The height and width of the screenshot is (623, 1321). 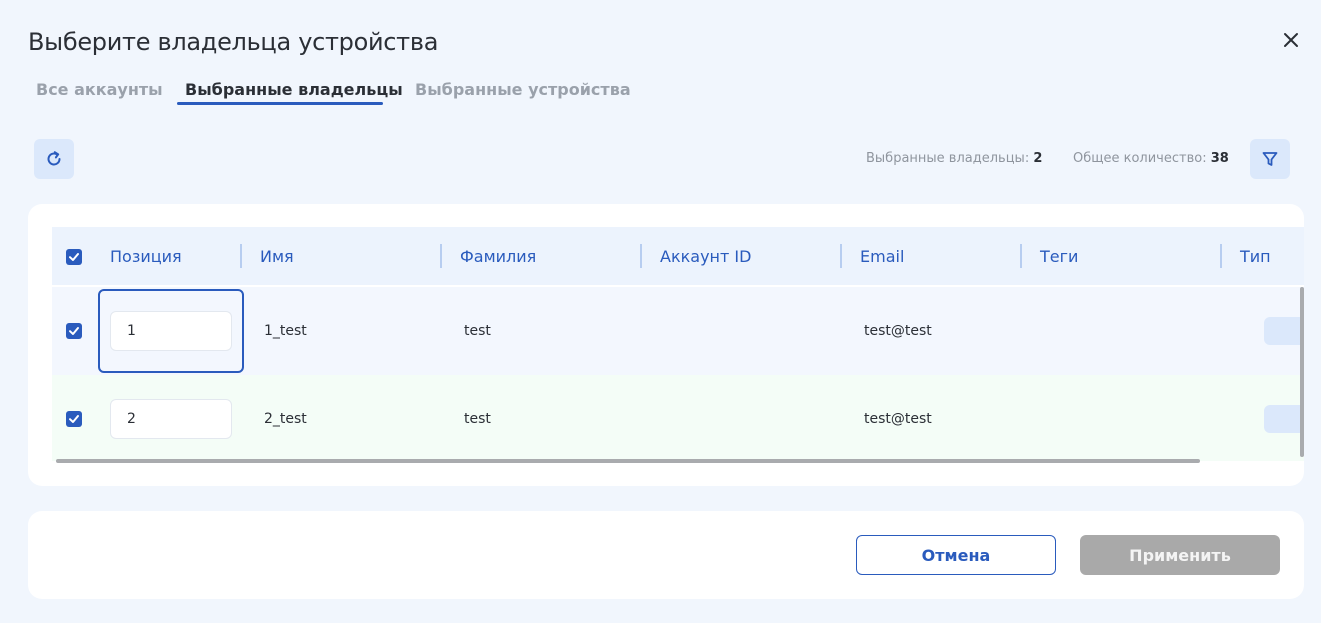 I want to click on column-header-name: Имя, so click(x=277, y=256).